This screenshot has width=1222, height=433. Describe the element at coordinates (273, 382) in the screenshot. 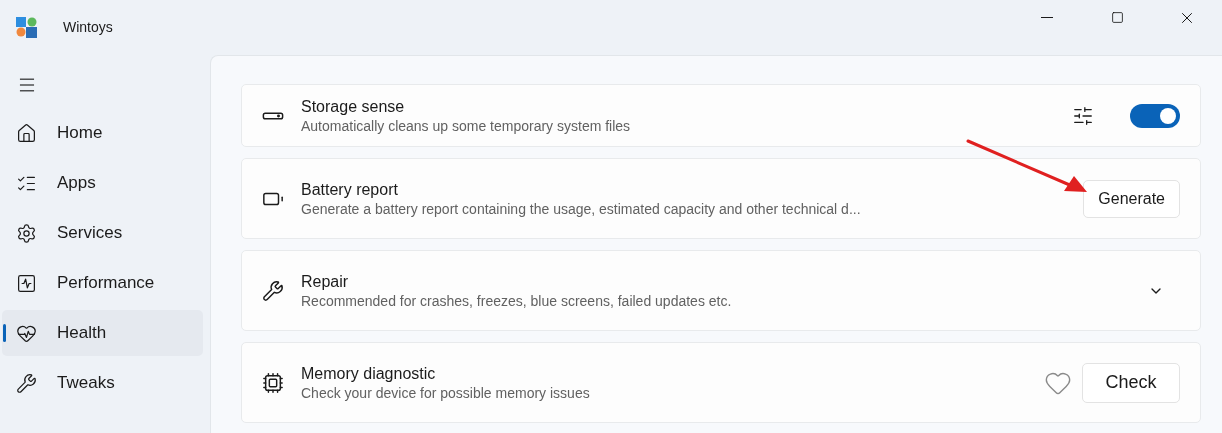

I see `chip-icon` at that location.